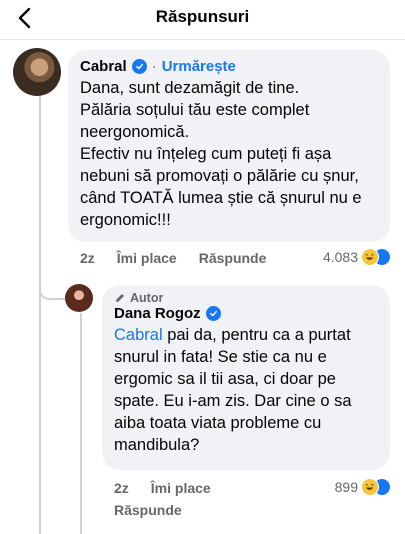  Describe the element at coordinates (103, 66) in the screenshot. I see `author-name: Cabral` at that location.